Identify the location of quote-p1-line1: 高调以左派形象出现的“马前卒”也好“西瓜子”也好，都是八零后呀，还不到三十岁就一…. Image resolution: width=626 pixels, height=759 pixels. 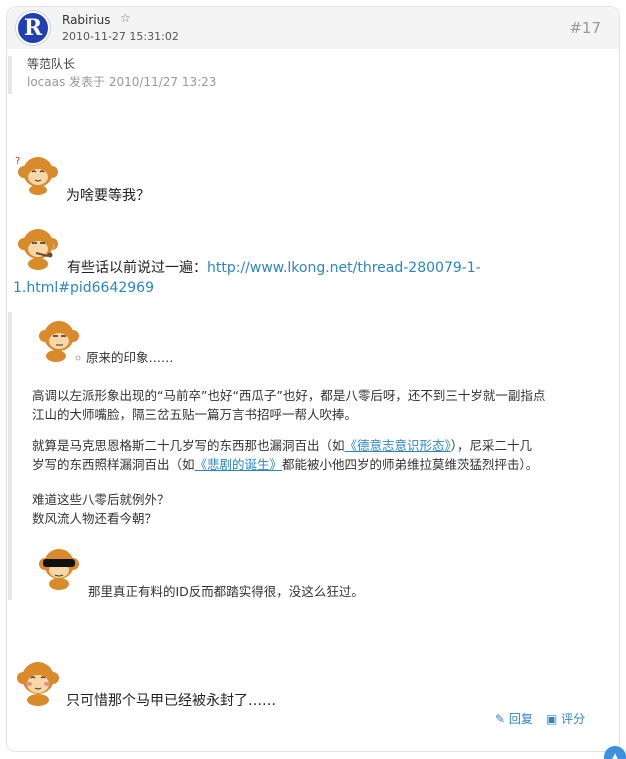
(289, 395).